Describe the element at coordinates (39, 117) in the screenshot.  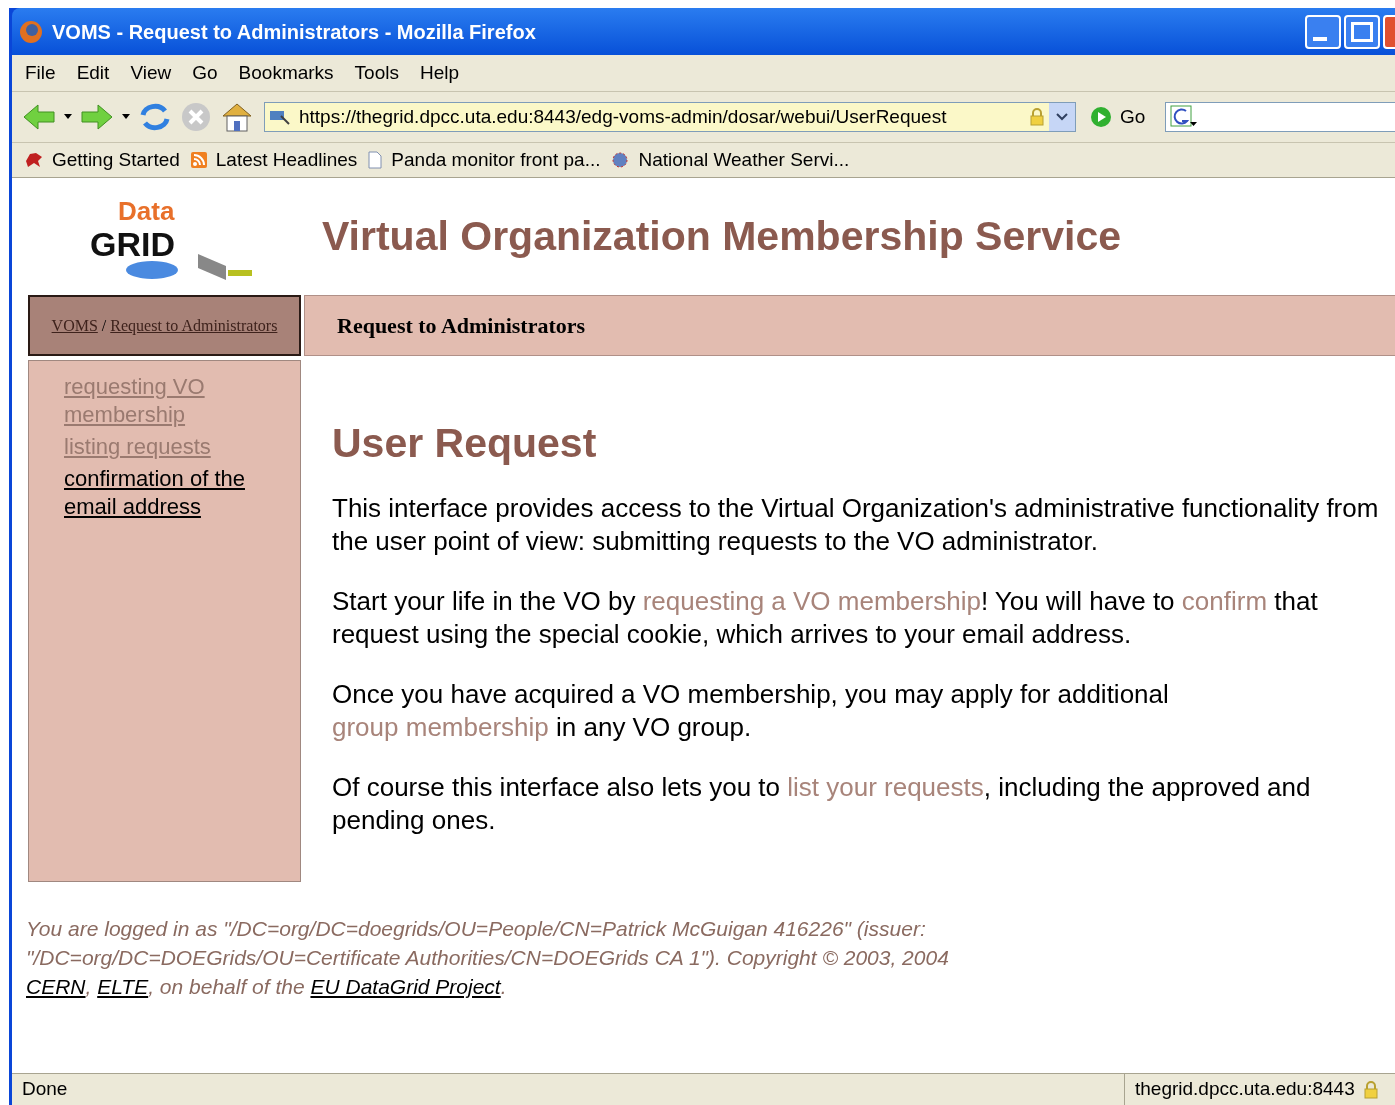
I see `back-arrow-icon` at that location.